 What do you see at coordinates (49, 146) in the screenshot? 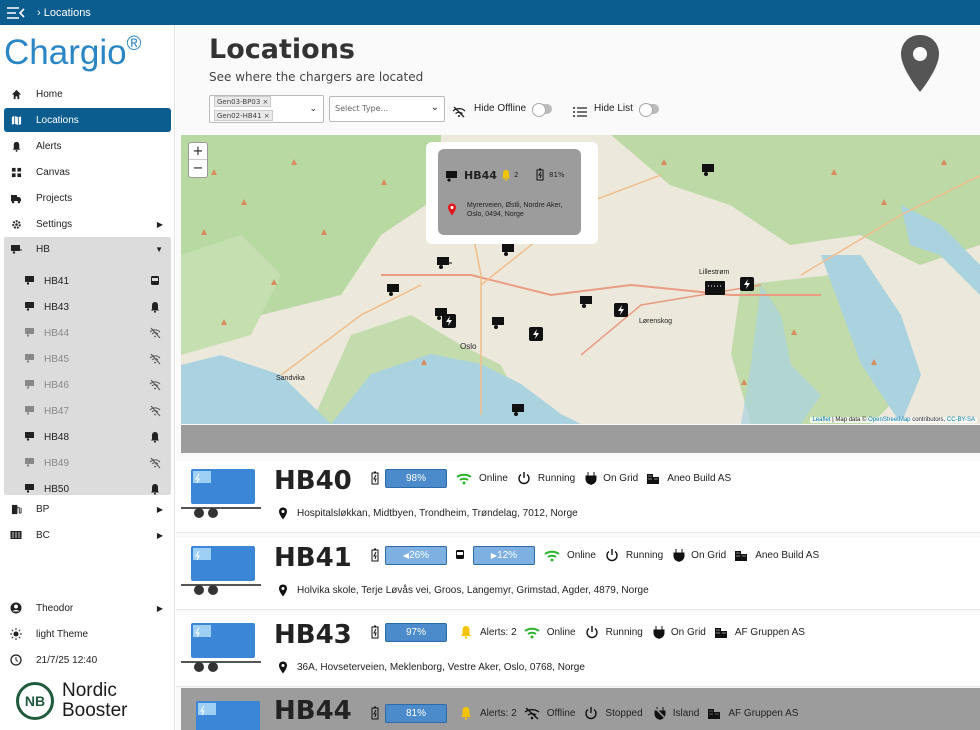
I see `sidebar-item-label: Alerts` at bounding box center [49, 146].